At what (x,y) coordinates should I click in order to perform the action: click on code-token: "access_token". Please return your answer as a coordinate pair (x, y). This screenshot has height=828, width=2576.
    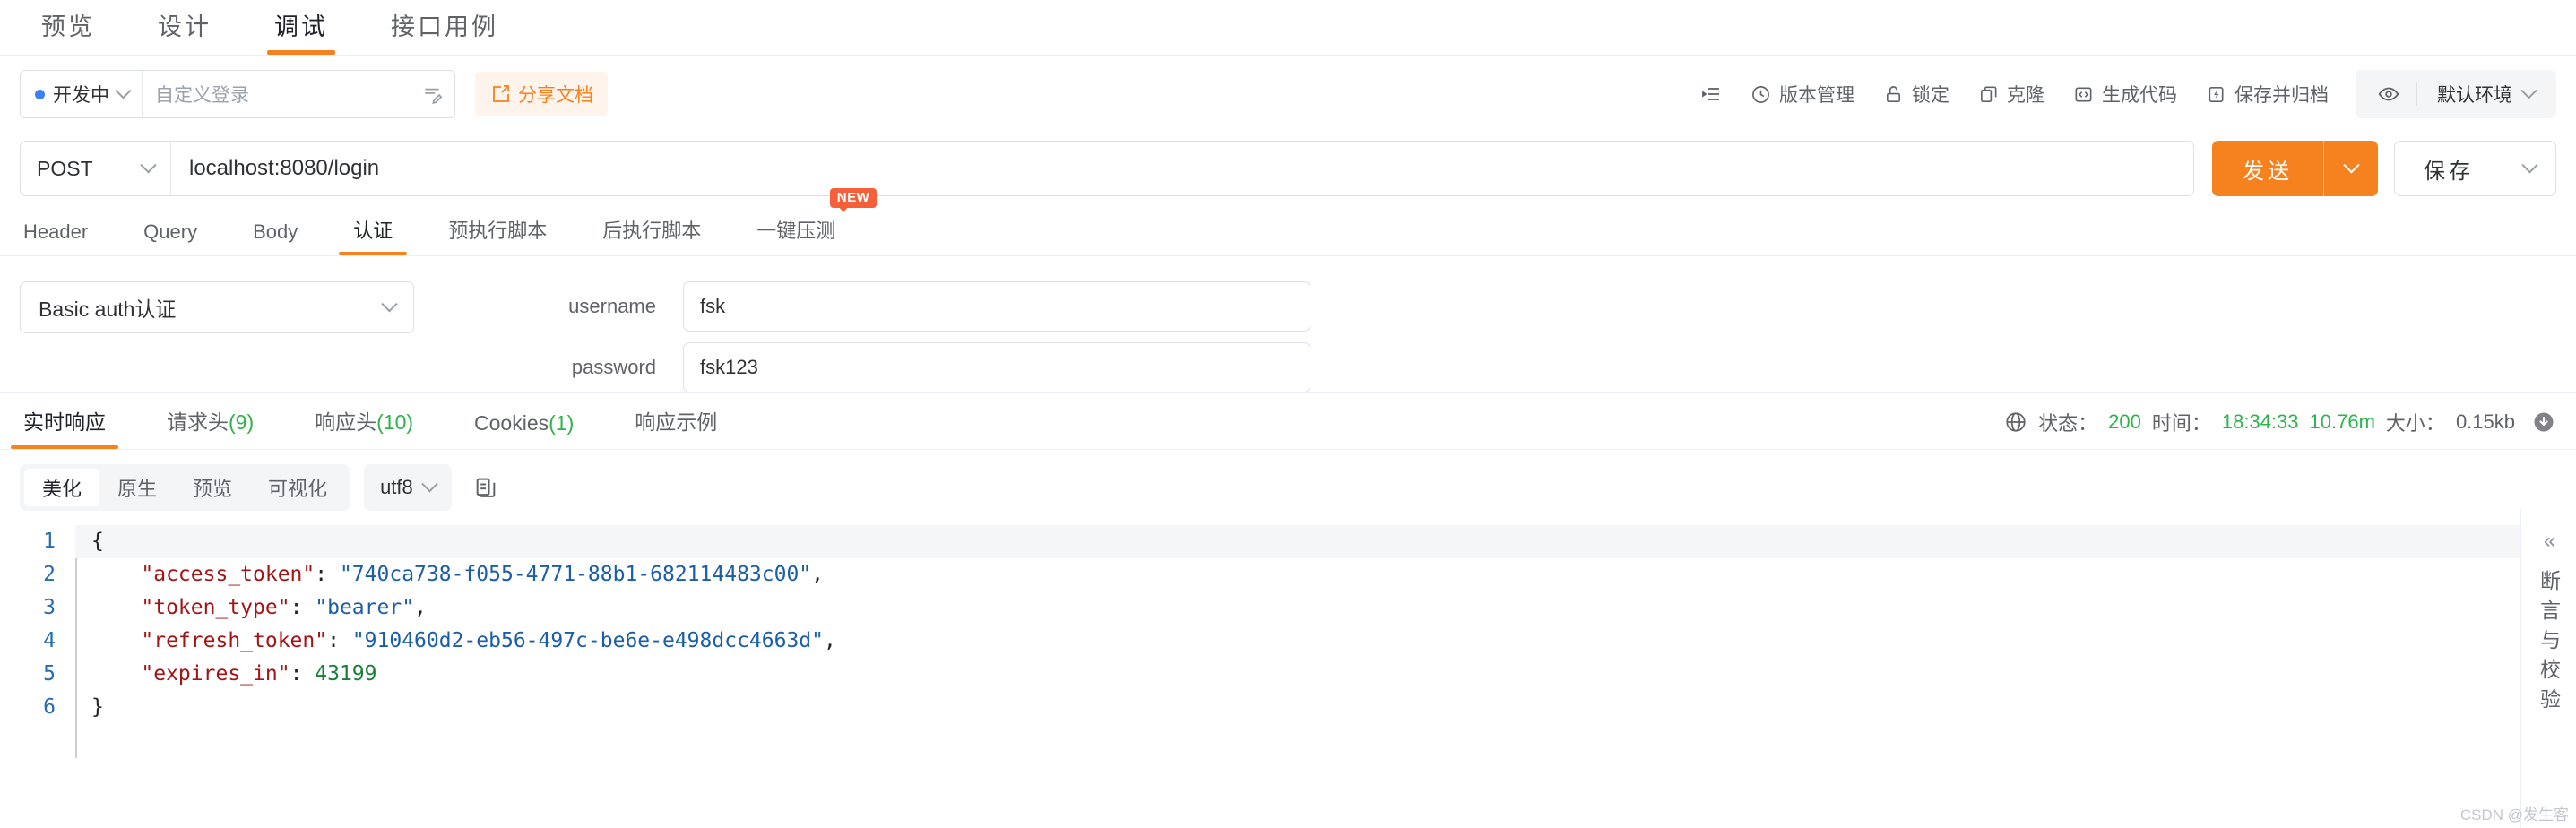
    Looking at the image, I should click on (203, 574).